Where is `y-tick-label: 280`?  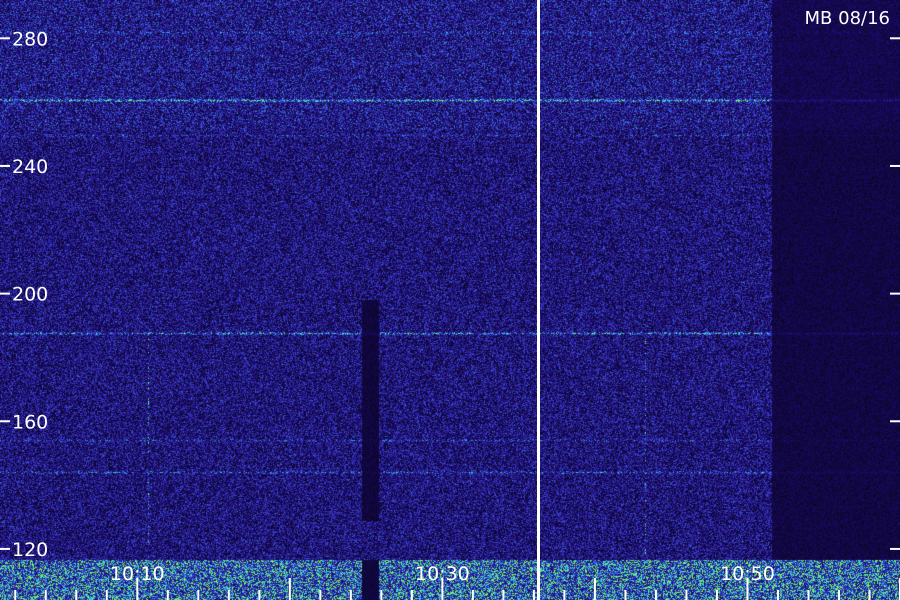
y-tick-label: 280 is located at coordinates (30, 39).